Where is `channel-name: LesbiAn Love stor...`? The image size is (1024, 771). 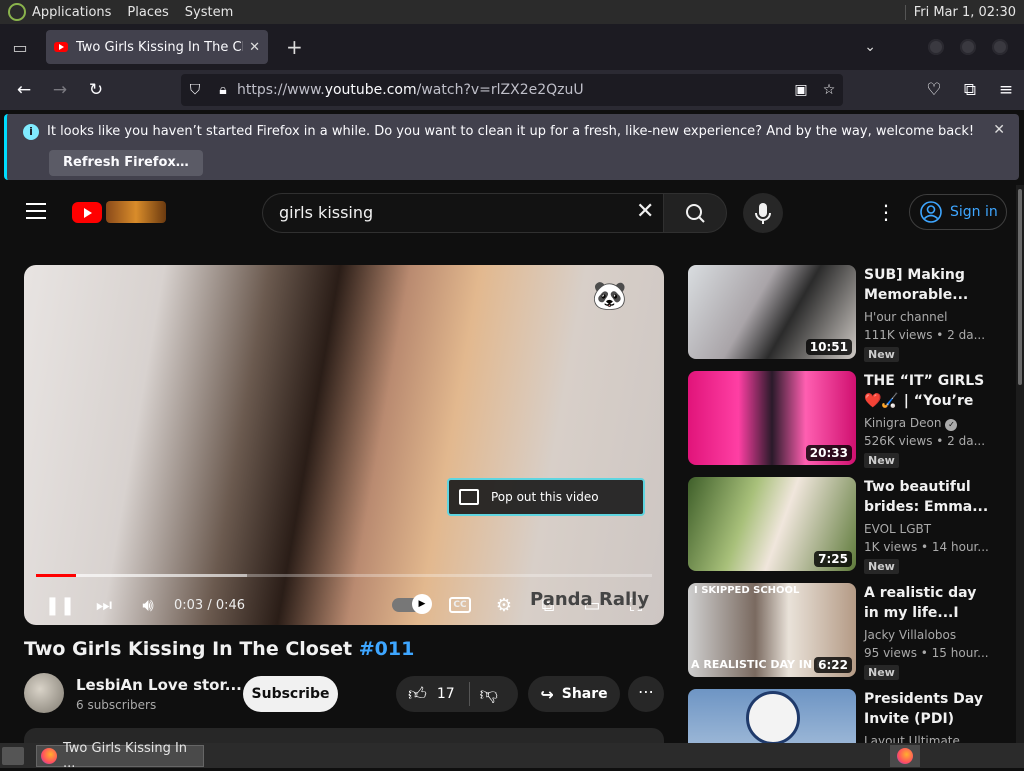
channel-name: LesbiAn Love stor... is located at coordinates (159, 685).